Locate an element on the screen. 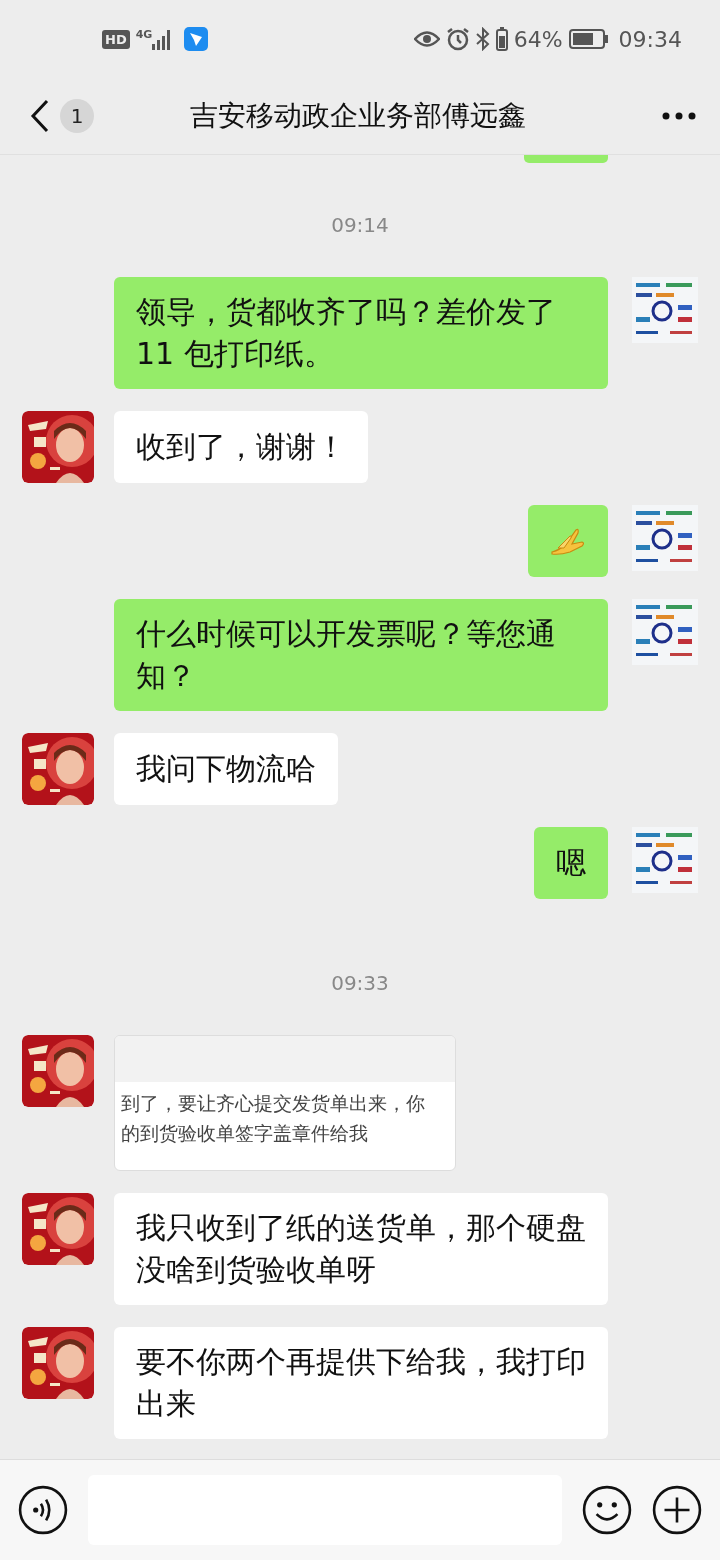  chat-title: 吉安移动政企业务部傅远鑫 is located at coordinates (358, 116).